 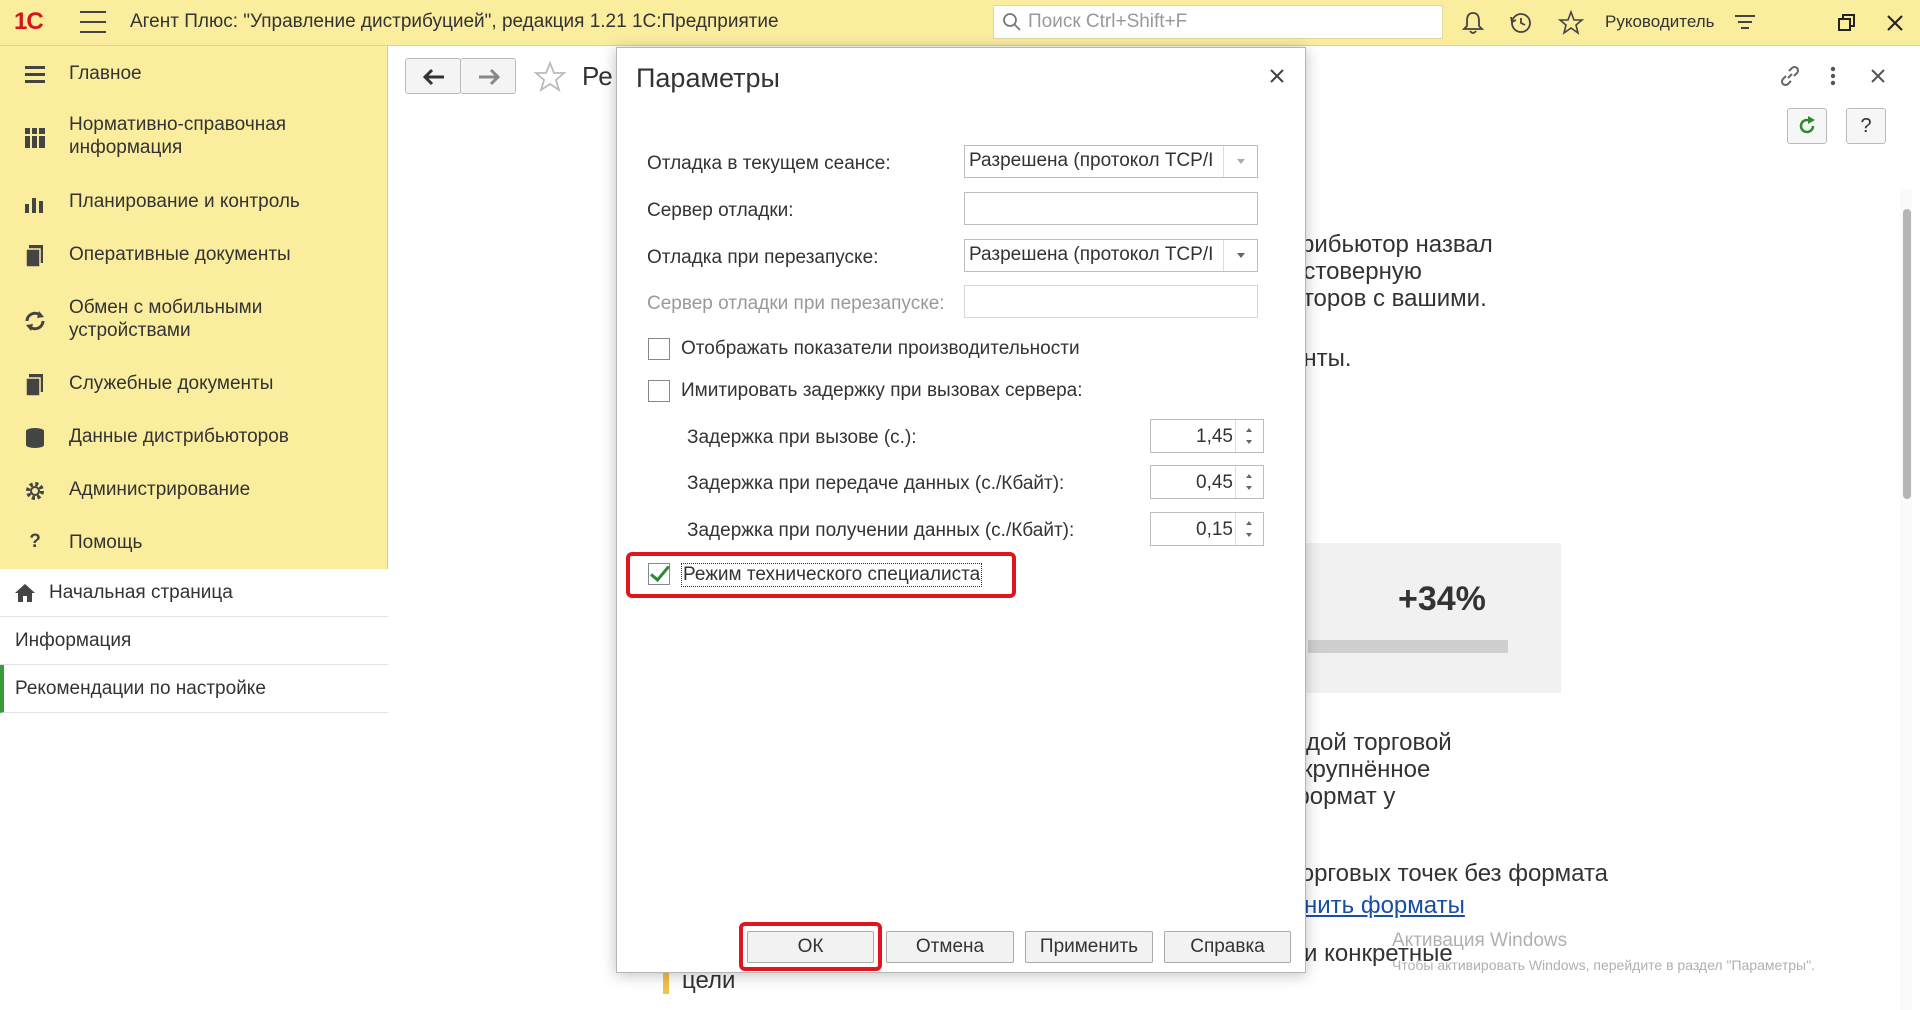 I want to click on debug-restart-select: Разрешена (протокол TCP/I, so click(x=1111, y=255).